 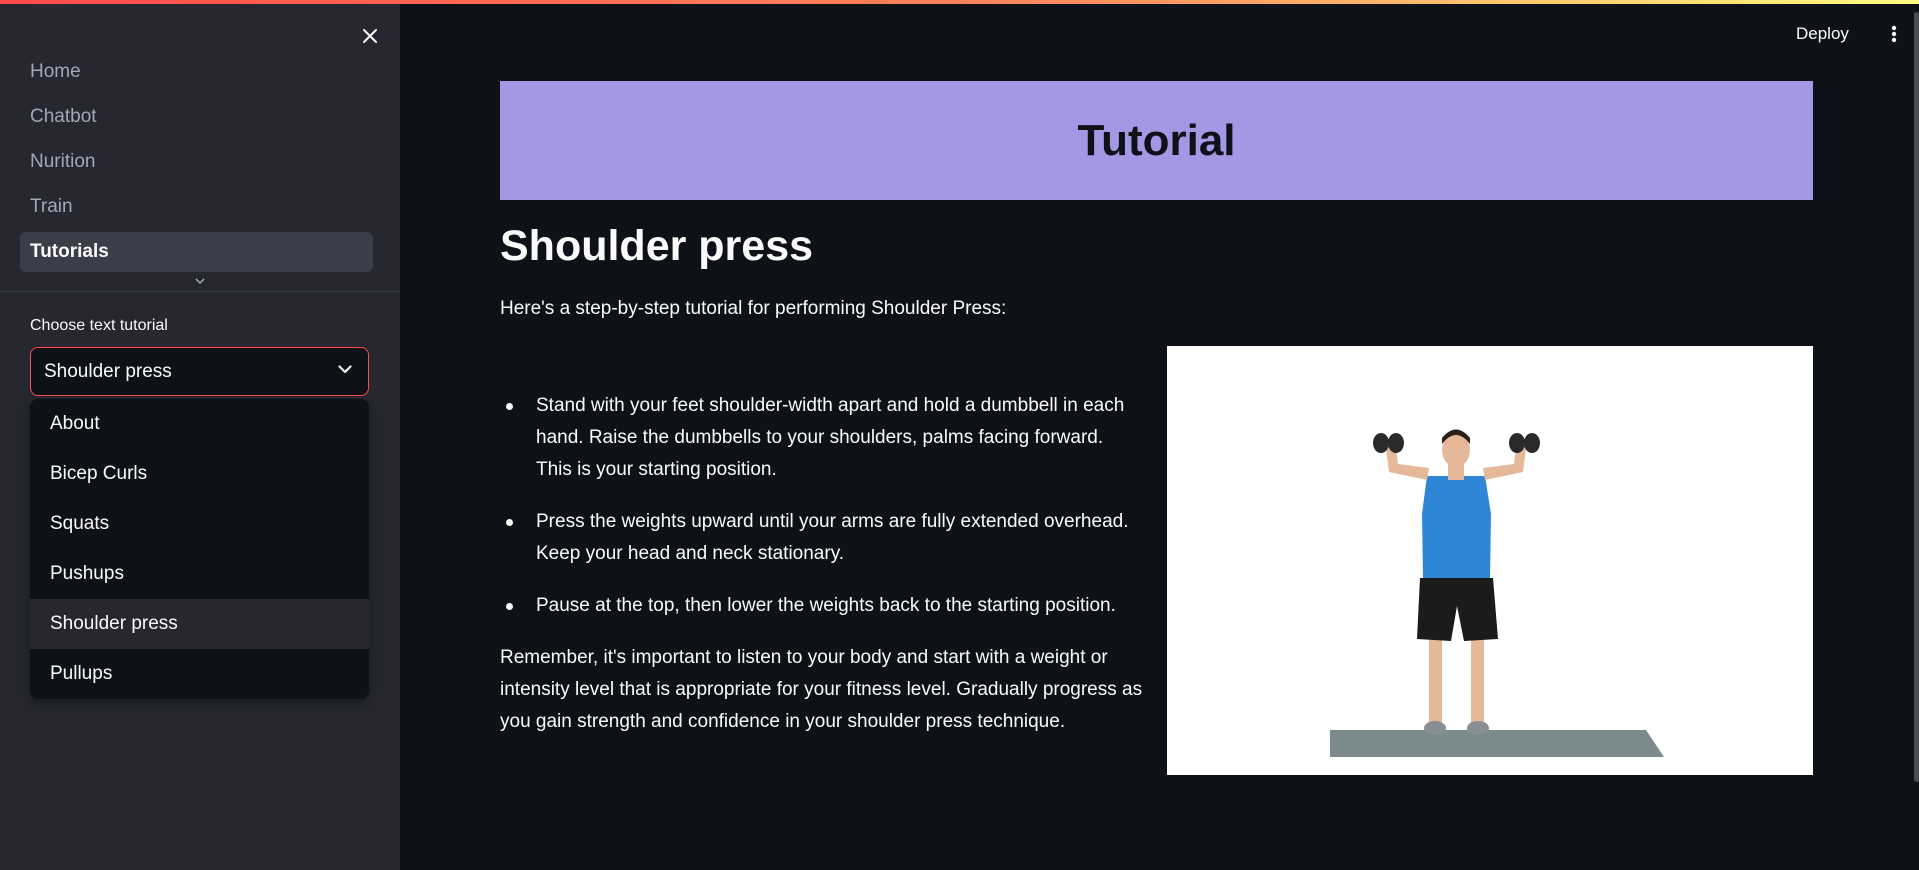 I want to click on sidebar-item-nutrition: Nurition, so click(x=196, y=162).